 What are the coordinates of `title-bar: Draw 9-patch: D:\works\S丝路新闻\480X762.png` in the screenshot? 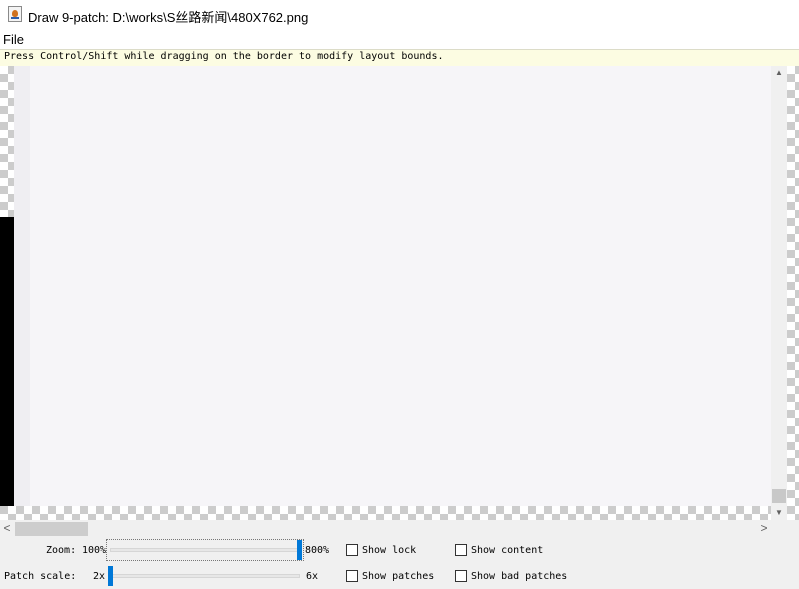 It's located at (399, 15).